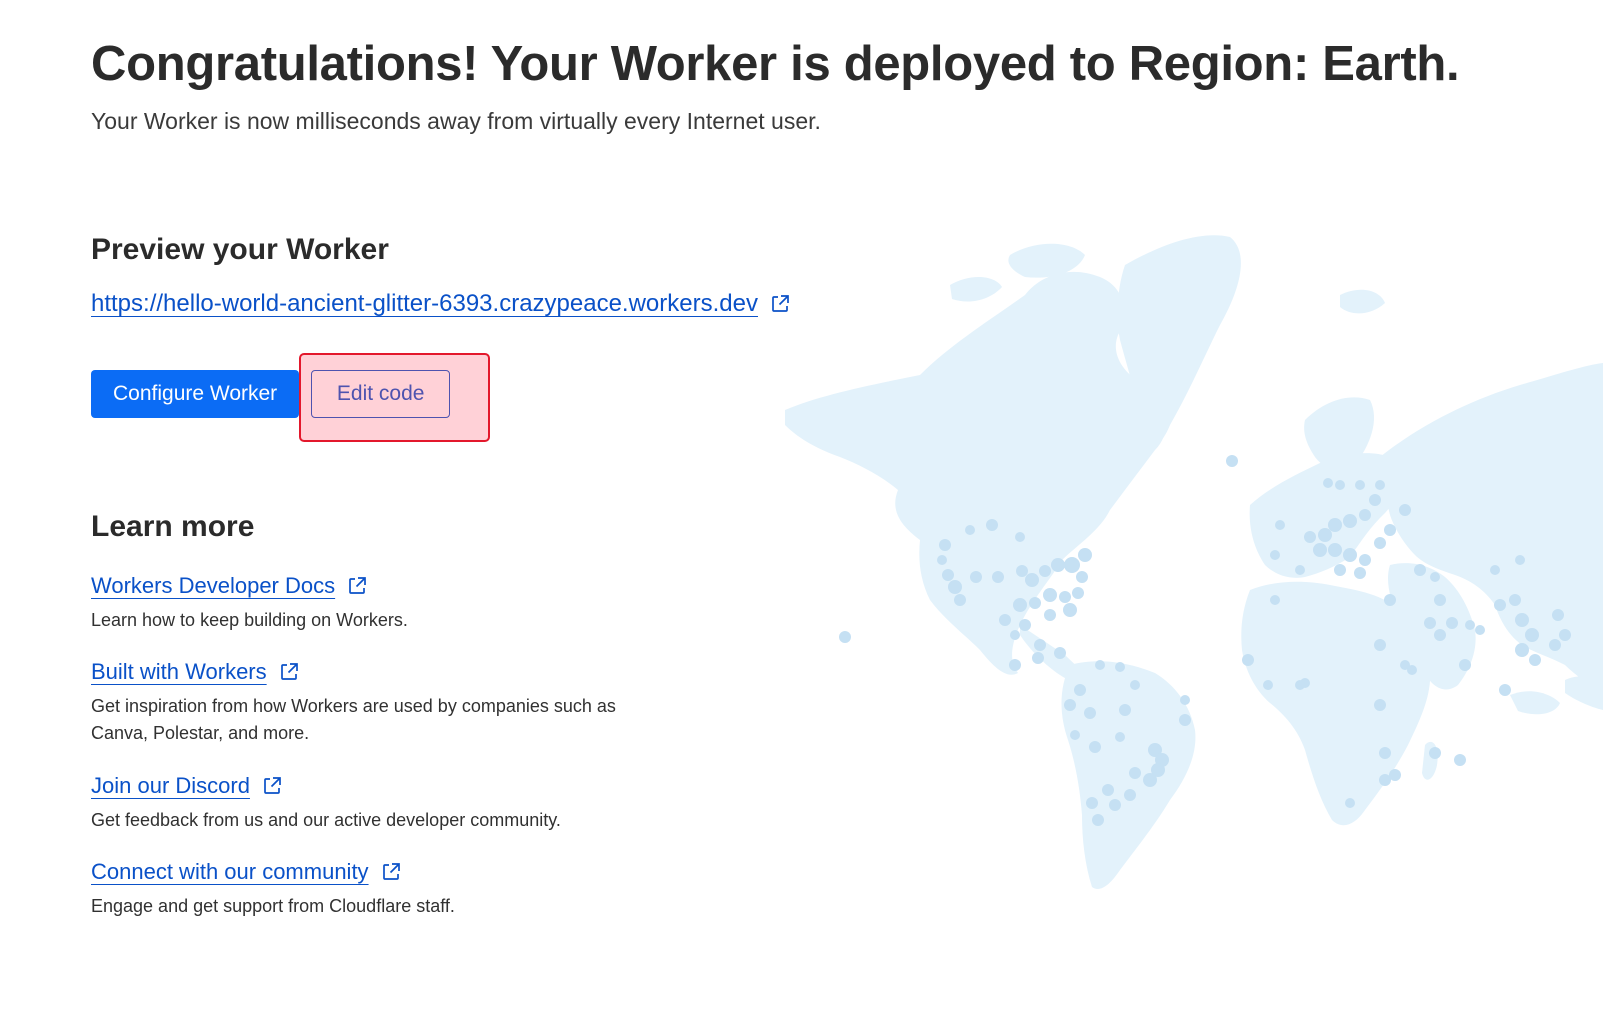 Image resolution: width=1603 pixels, height=1030 pixels. I want to click on worker-actions: Configure Worker Edit code, so click(271, 394).